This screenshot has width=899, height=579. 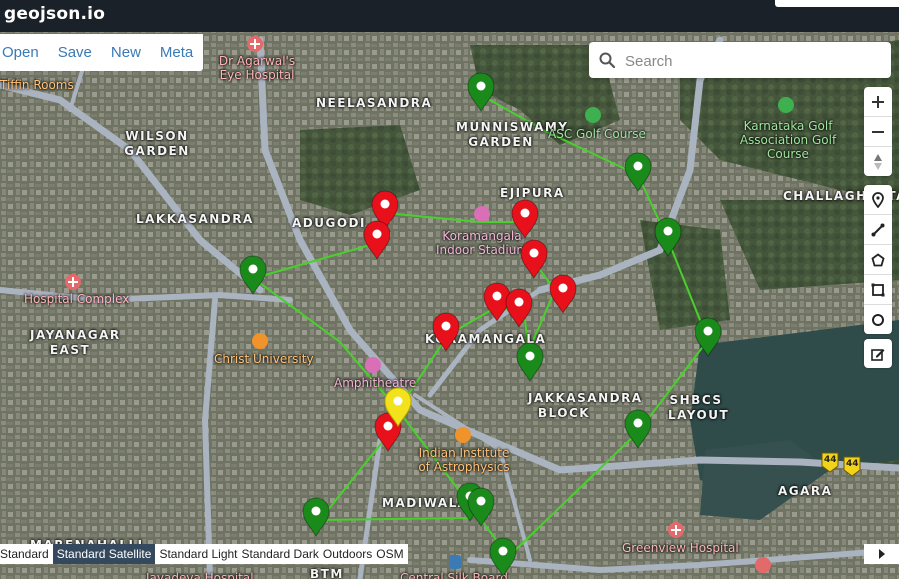 I want to click on layer-osm: OSM, so click(x=391, y=554).